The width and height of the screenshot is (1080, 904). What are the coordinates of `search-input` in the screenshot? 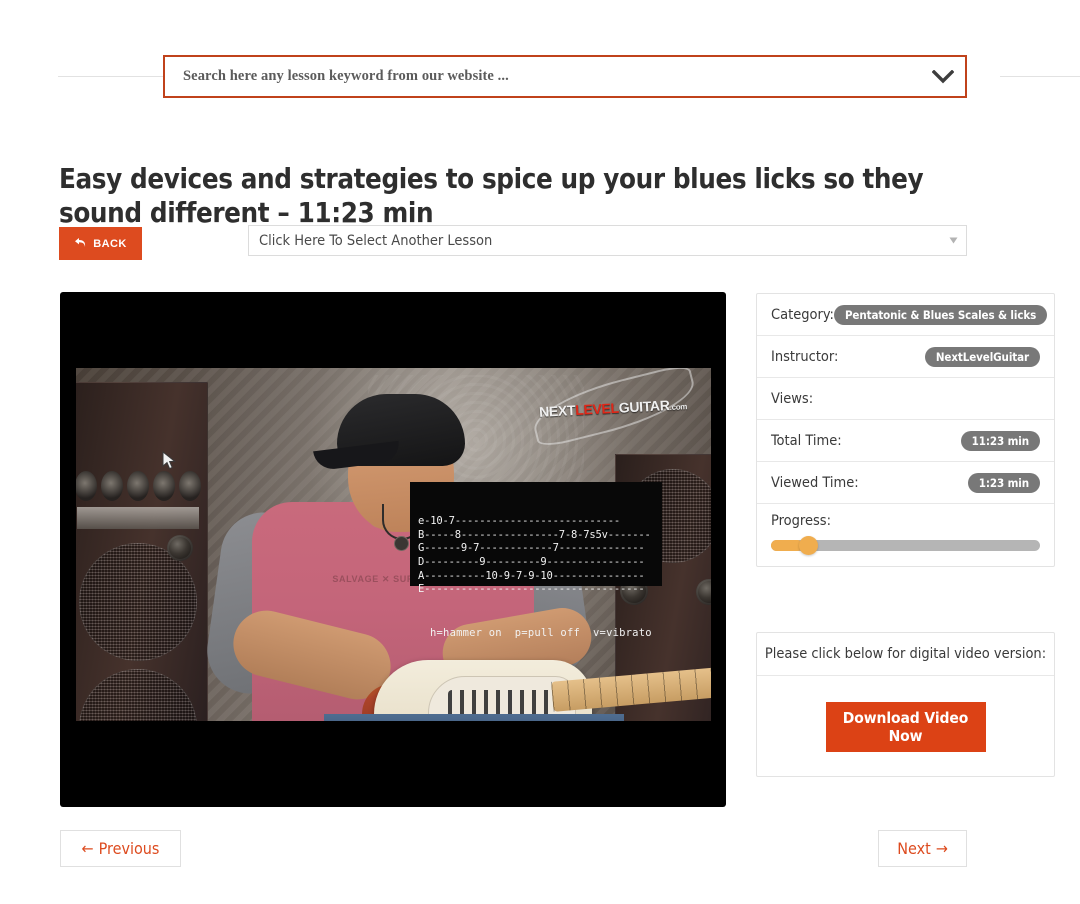 It's located at (543, 76).